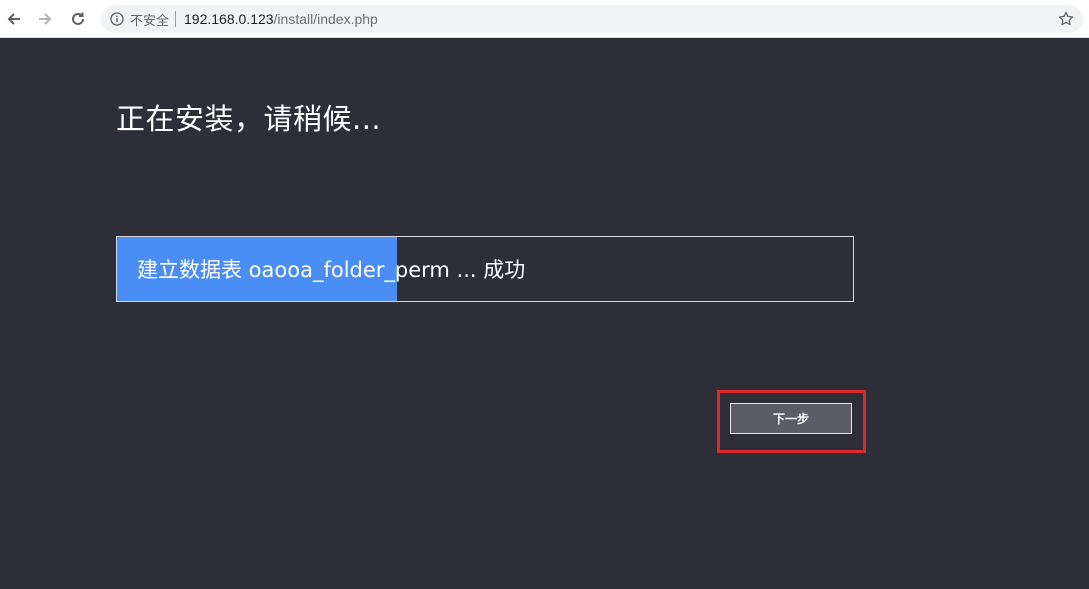 The image size is (1089, 589). What do you see at coordinates (229, 19) in the screenshot?
I see `url-host: 192.168.0.123` at bounding box center [229, 19].